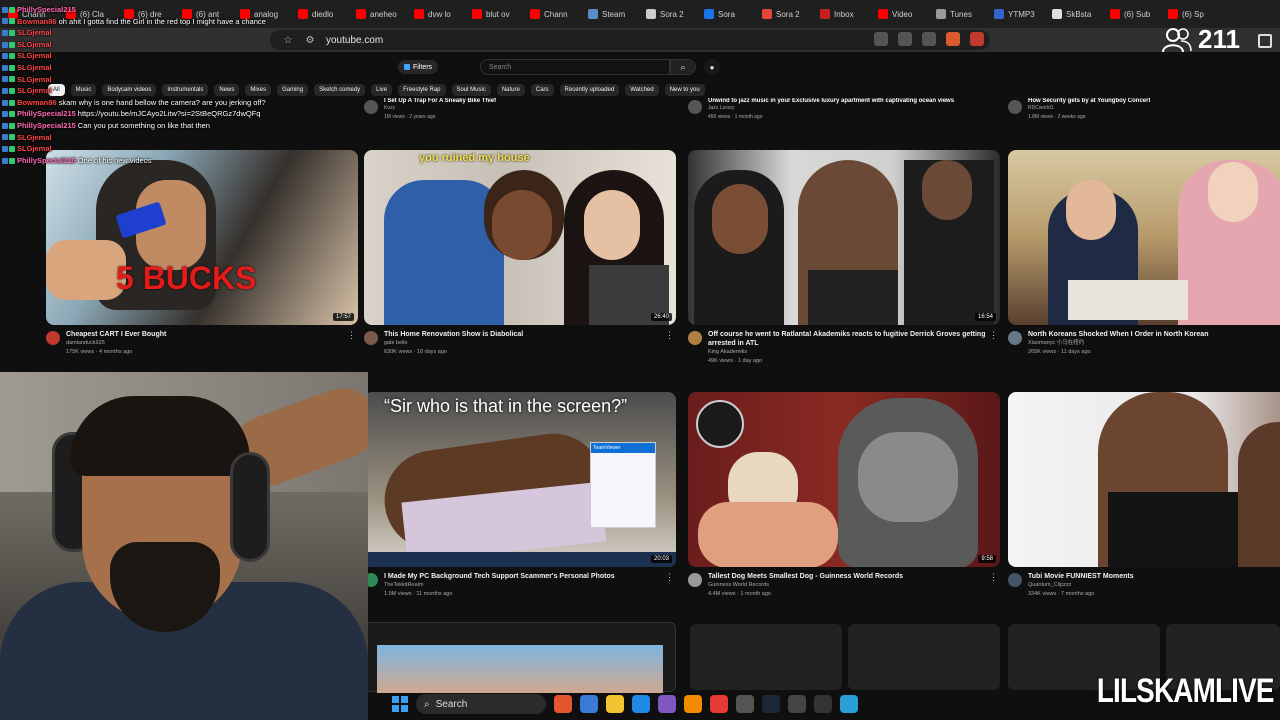 The image size is (1280, 720). I want to click on channel-name: Guinness World Records, so click(854, 585).